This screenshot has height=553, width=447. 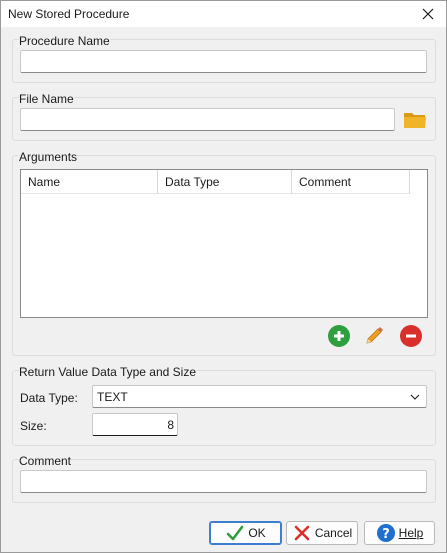 What do you see at coordinates (49, 398) in the screenshot?
I see `data-type-label: Data Type:` at bounding box center [49, 398].